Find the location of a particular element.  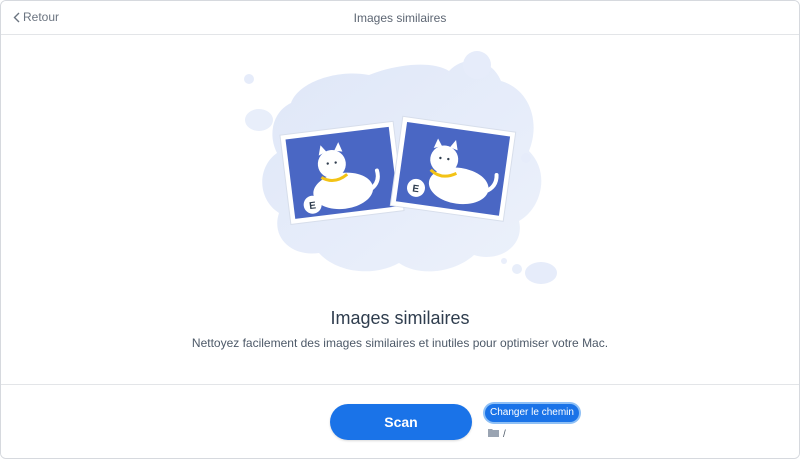

window-title: Images similaires is located at coordinates (400, 18).